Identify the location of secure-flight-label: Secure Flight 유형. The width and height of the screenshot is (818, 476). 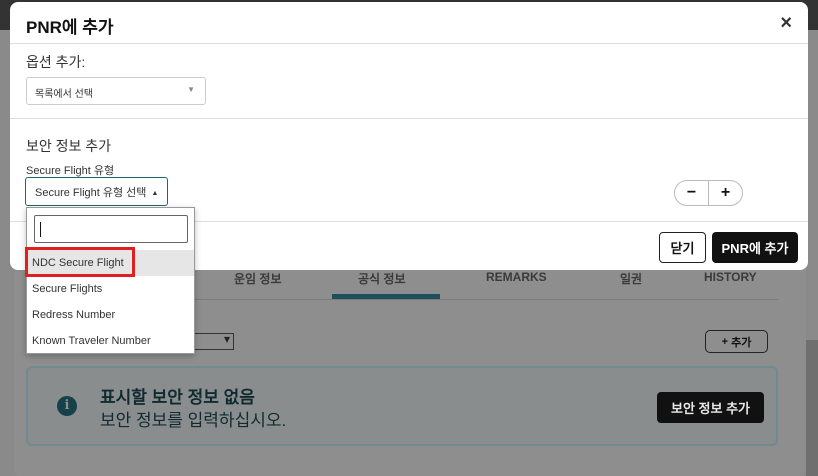
(70, 171).